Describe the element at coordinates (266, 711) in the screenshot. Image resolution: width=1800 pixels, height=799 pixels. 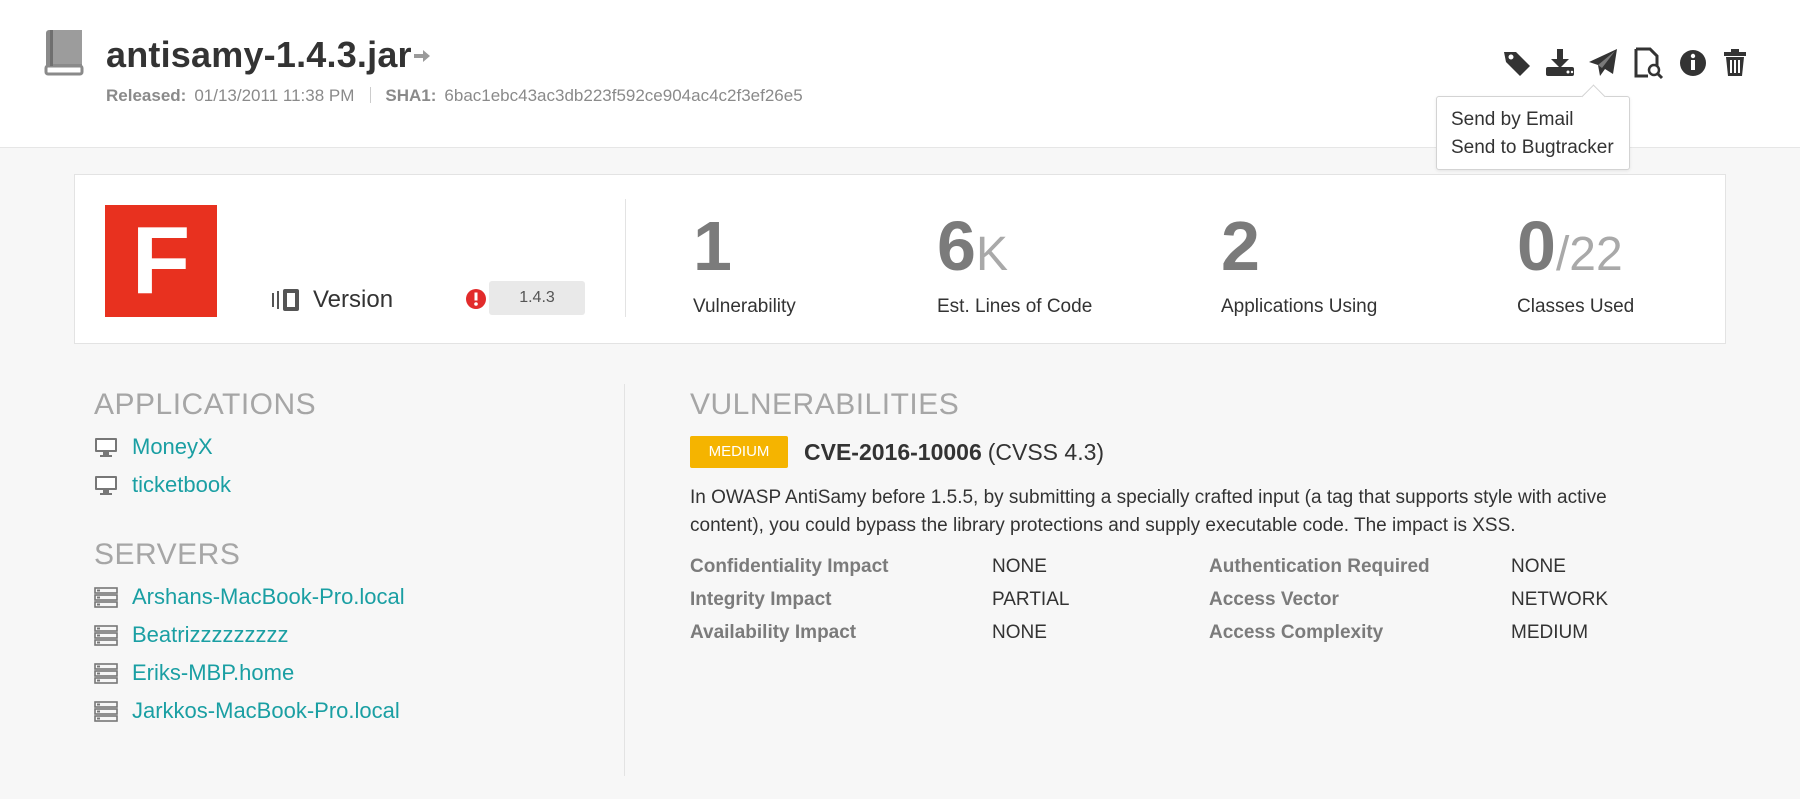
I see `server-link: Jarkkos-MacBook-Pro.local` at that location.